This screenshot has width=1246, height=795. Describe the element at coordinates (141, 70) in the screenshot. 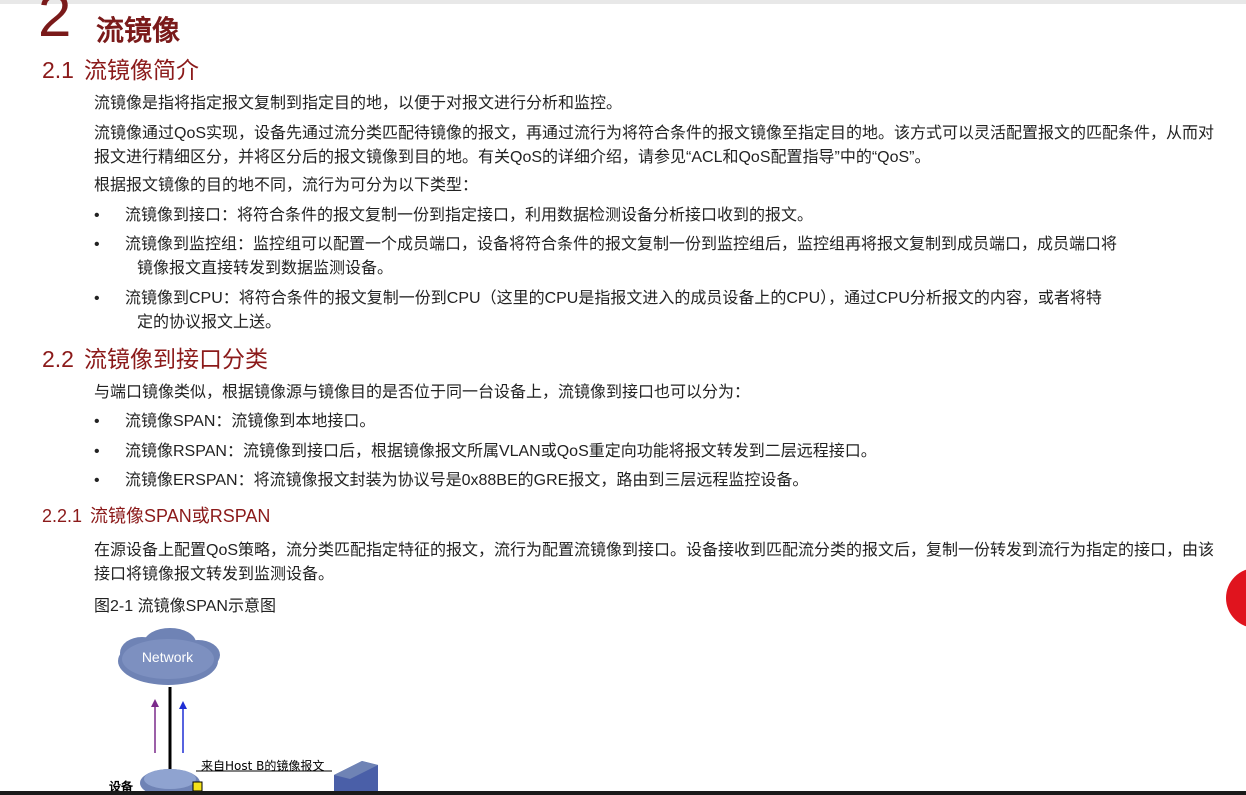

I see `section-title: 流镜像简介` at that location.